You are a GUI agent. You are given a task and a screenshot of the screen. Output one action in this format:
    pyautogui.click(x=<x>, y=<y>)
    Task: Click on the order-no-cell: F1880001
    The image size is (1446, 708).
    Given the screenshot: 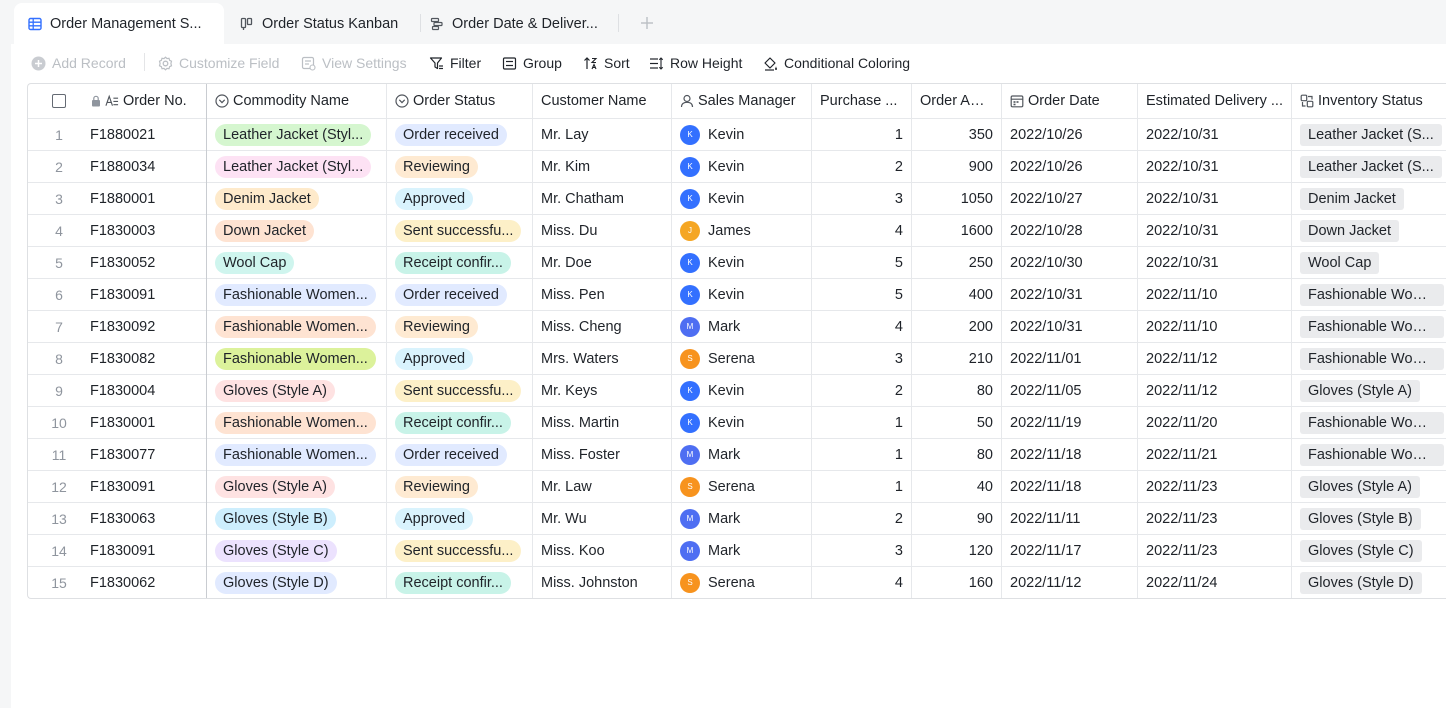 What is the action you would take?
    pyautogui.click(x=148, y=198)
    